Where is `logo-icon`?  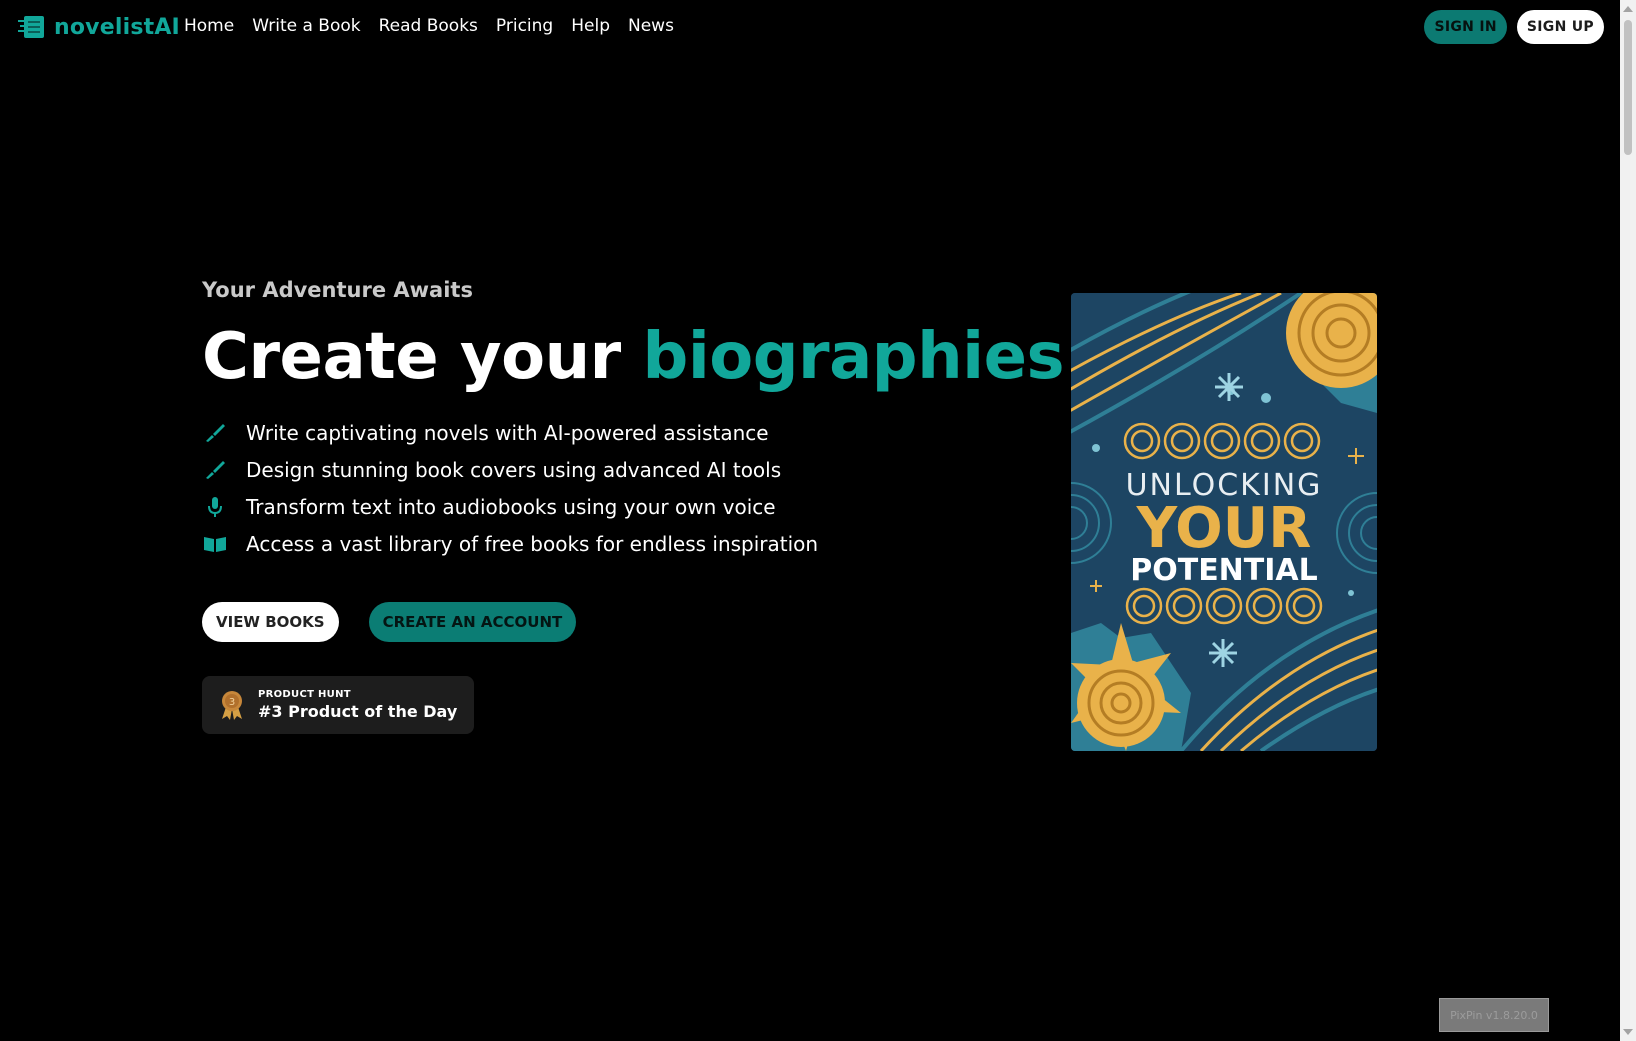 logo-icon is located at coordinates (31, 27).